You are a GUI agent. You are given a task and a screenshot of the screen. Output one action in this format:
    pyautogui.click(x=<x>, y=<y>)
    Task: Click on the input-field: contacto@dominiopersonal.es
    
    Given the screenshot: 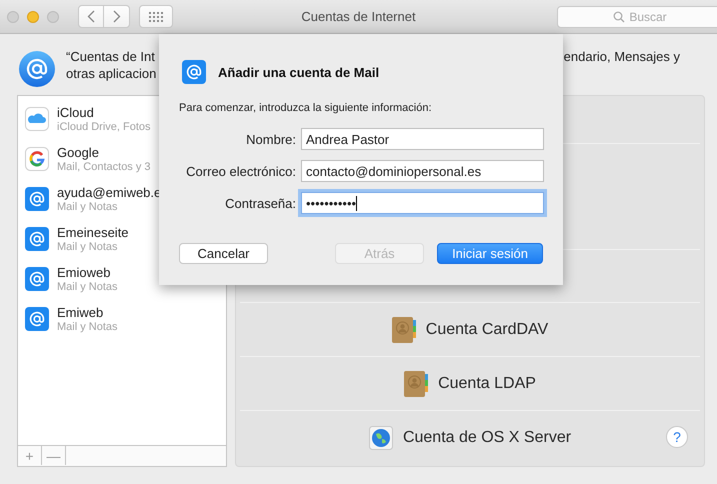 What is the action you would take?
    pyautogui.click(x=422, y=171)
    